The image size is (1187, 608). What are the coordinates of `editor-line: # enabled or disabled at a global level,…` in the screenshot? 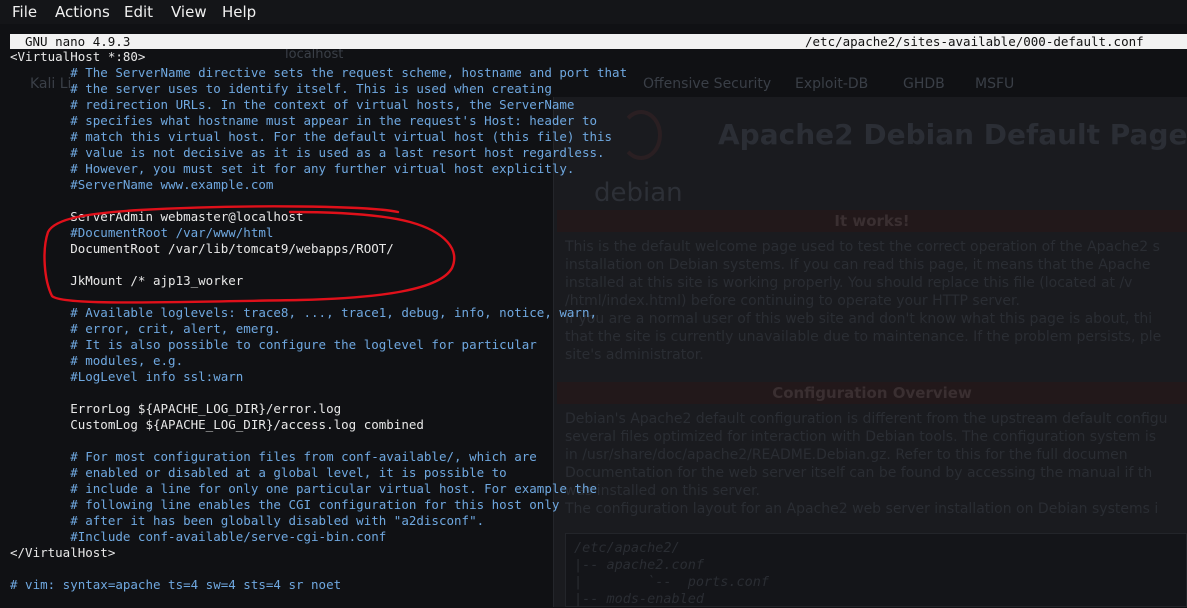 It's located at (598, 473).